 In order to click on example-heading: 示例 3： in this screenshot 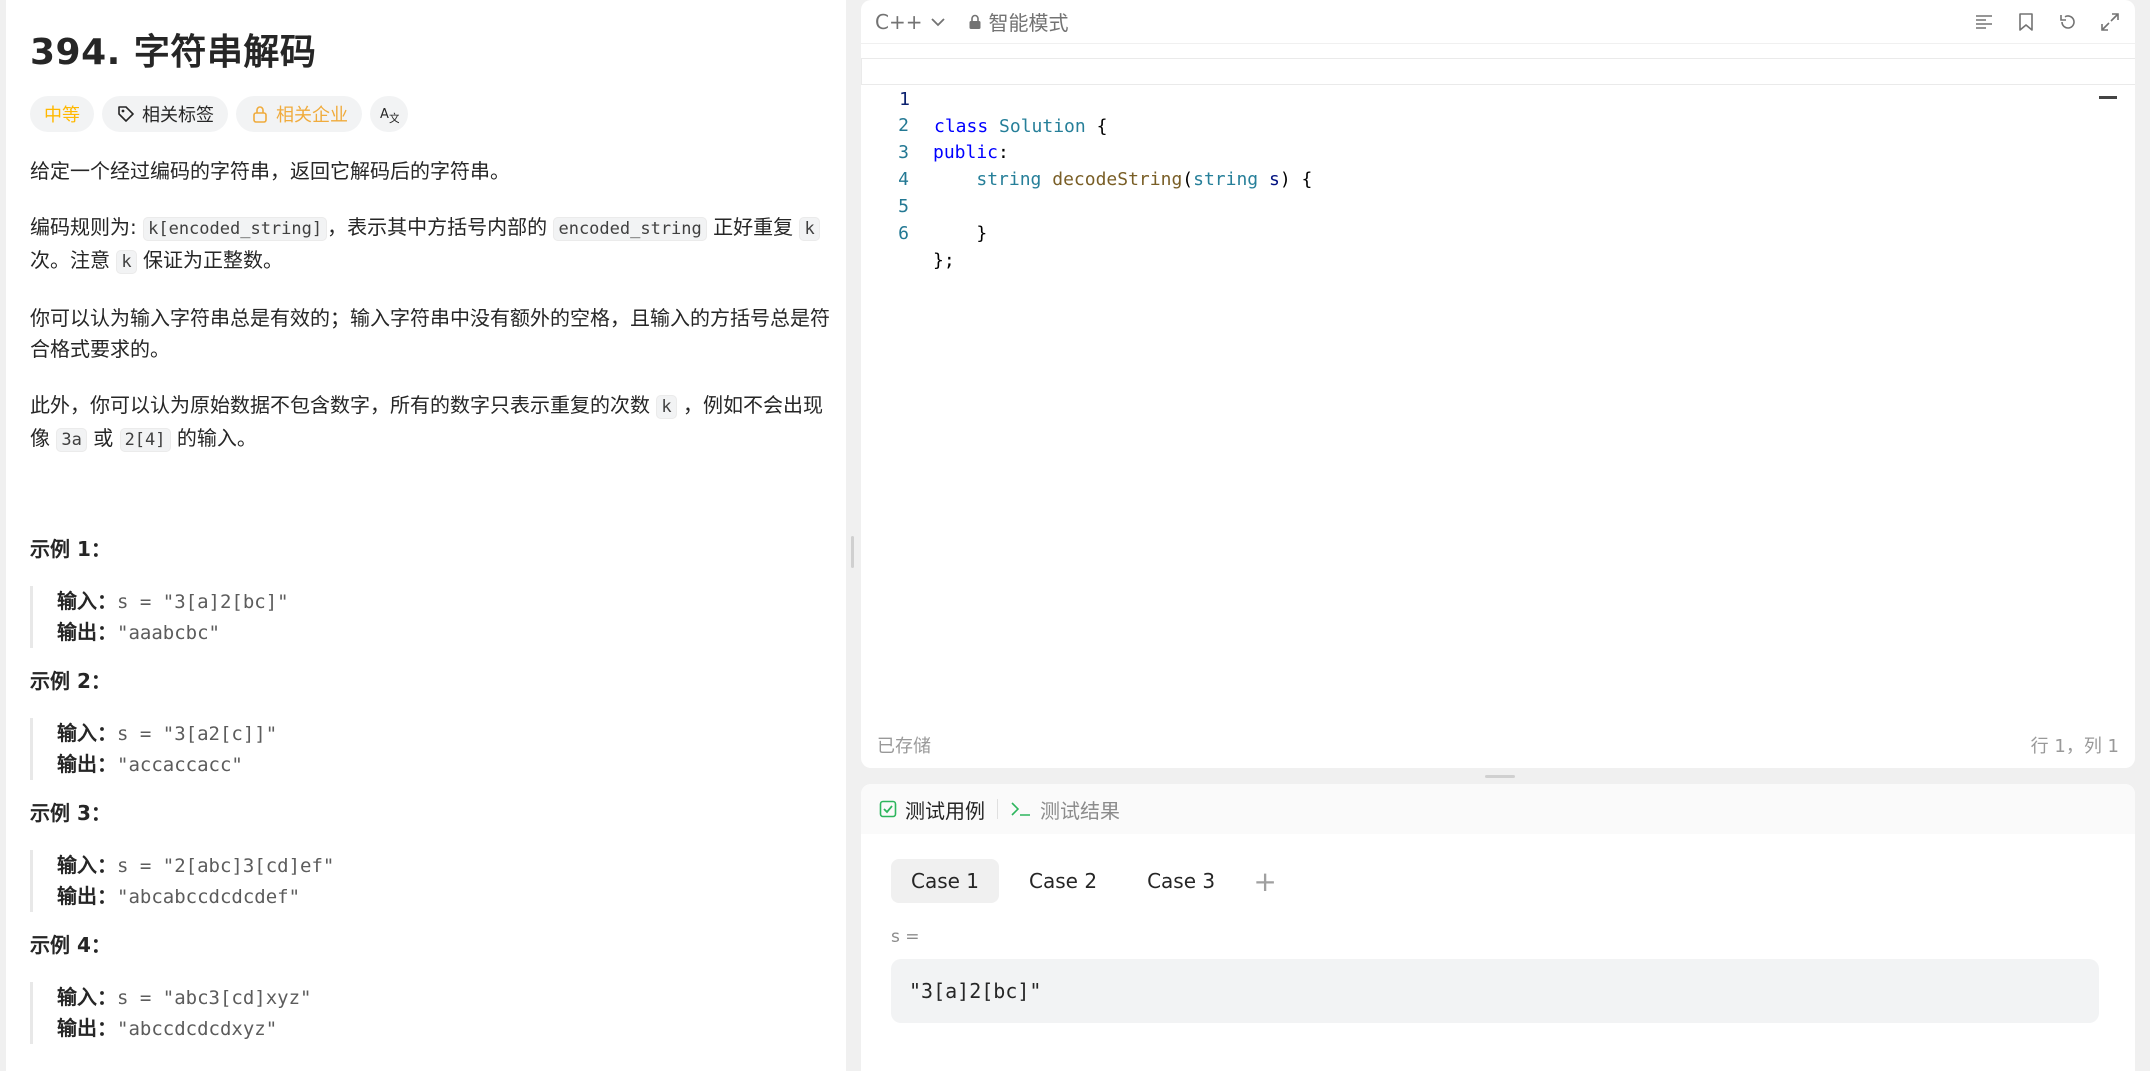, I will do `click(70, 813)`.